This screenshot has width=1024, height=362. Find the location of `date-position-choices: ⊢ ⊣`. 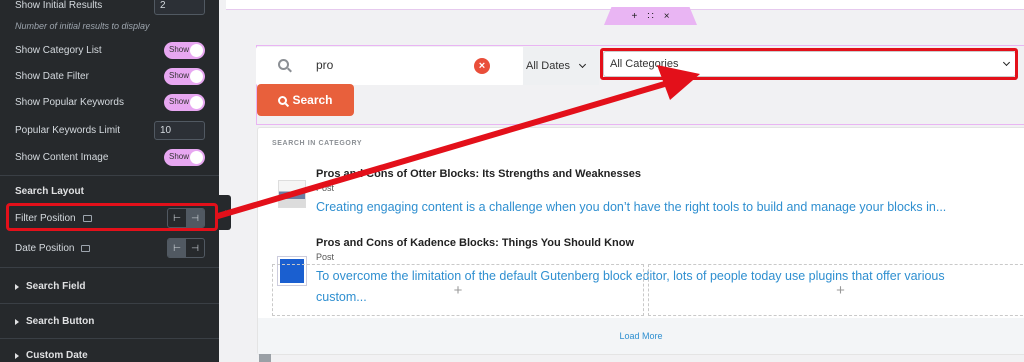

date-position-choices: ⊢ ⊣ is located at coordinates (186, 248).